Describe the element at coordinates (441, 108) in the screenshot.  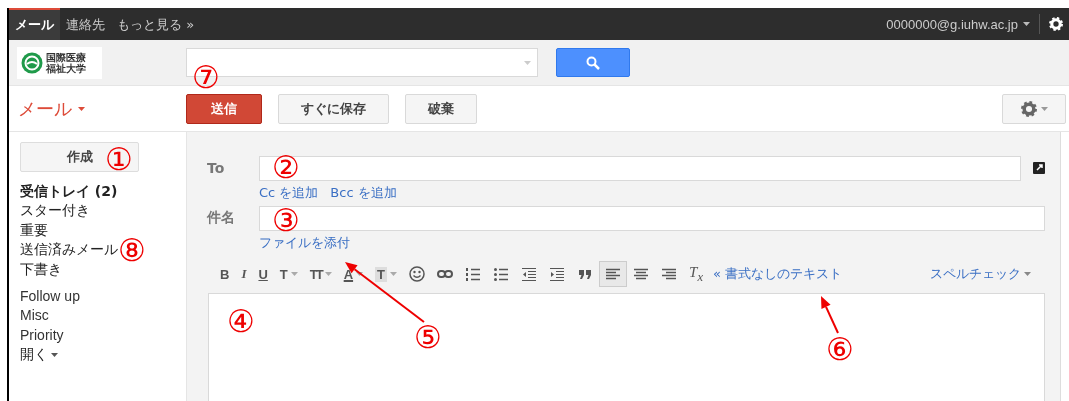
I see `toolbar-button: 破棄` at that location.